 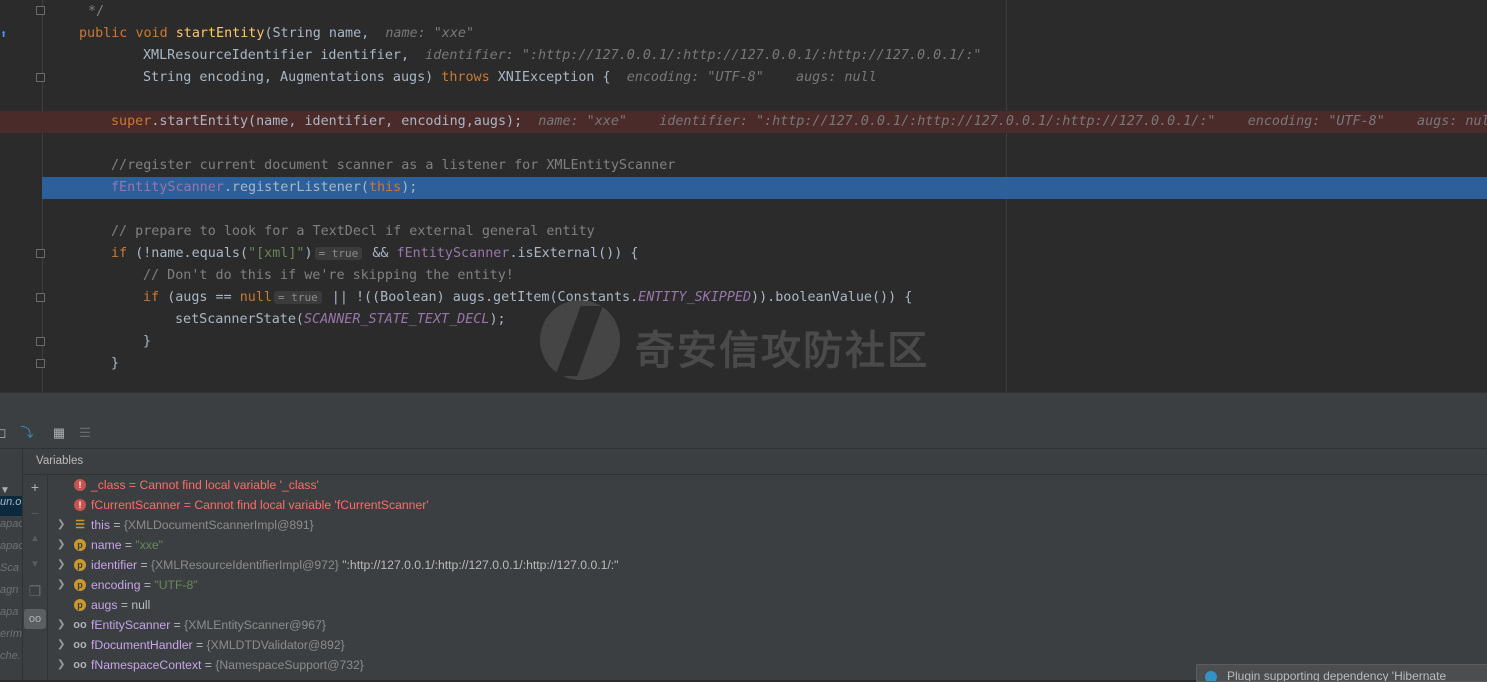 What do you see at coordinates (767, 585) in the screenshot?
I see `variable-row: ❯ p encoding = "UTF-8"` at bounding box center [767, 585].